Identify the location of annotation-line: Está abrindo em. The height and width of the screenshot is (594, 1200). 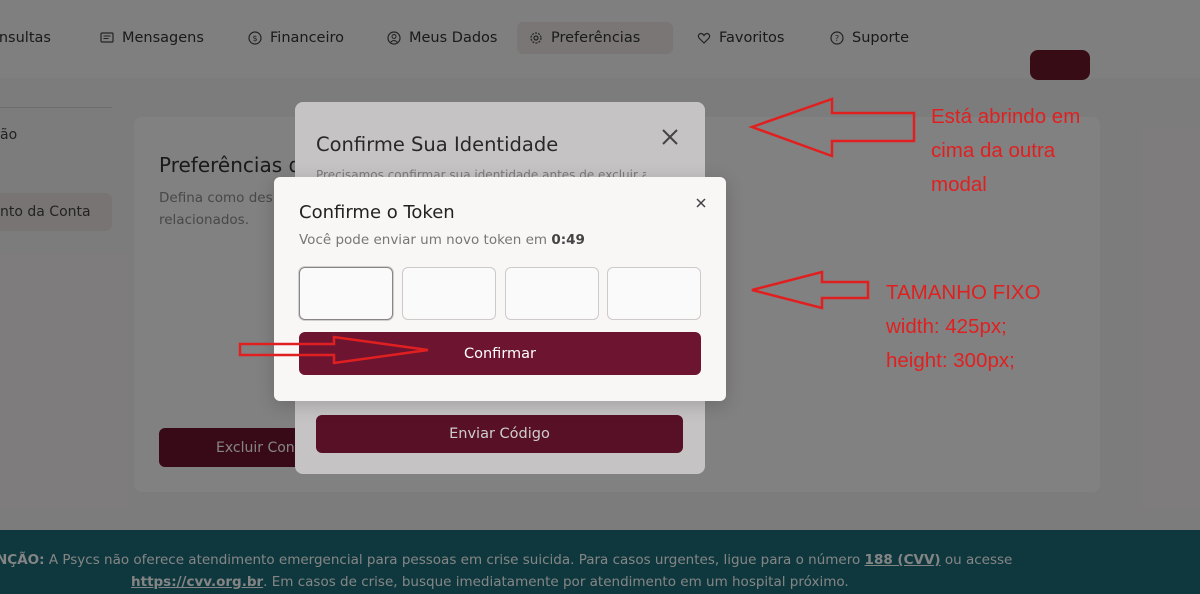
(1006, 116).